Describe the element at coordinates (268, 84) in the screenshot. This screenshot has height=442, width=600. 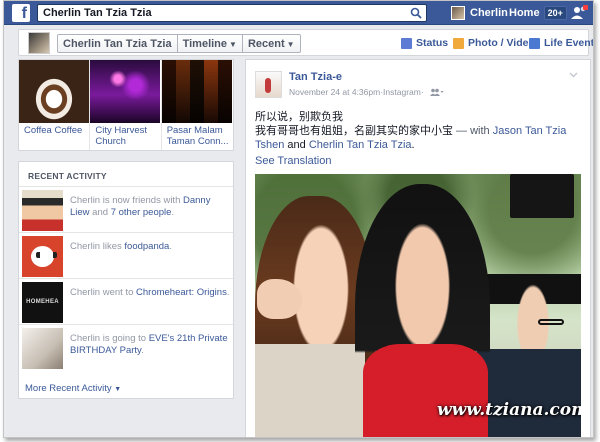
I see `post-author-avatar` at that location.